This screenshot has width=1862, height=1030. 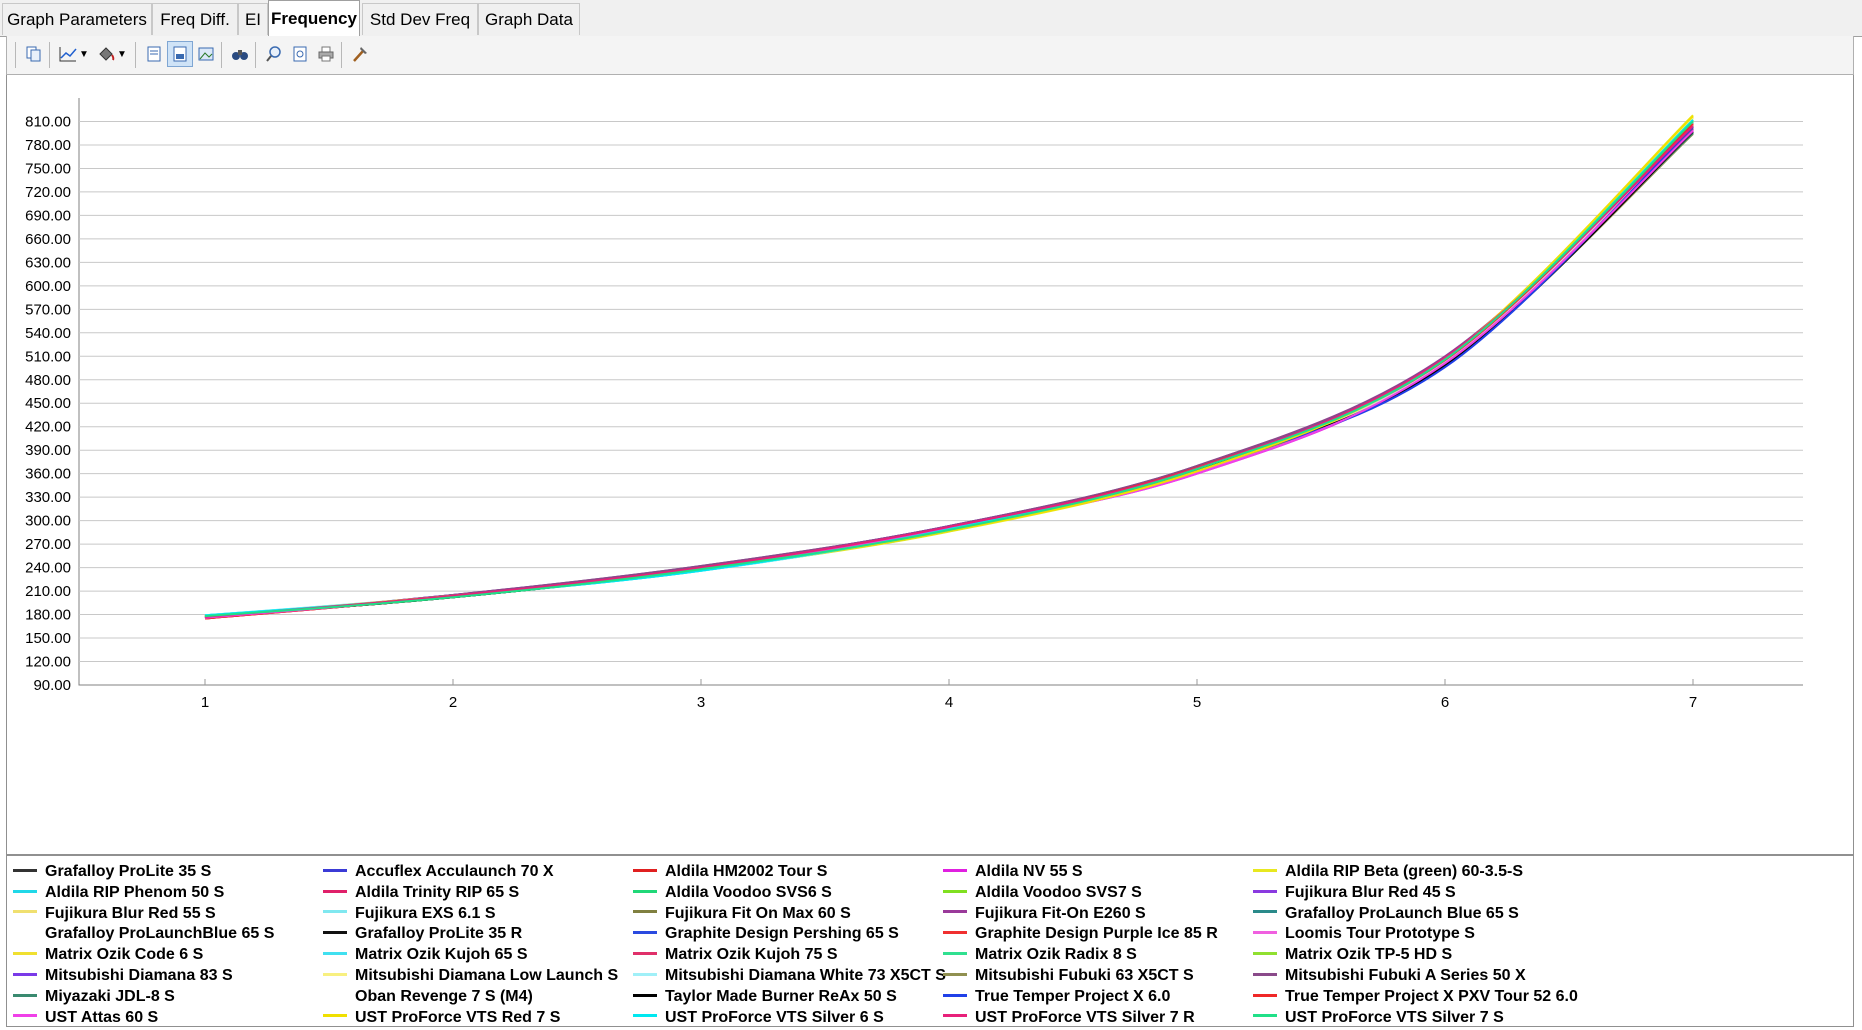 What do you see at coordinates (48, 380) in the screenshot?
I see `y-tick-label: 480.00` at bounding box center [48, 380].